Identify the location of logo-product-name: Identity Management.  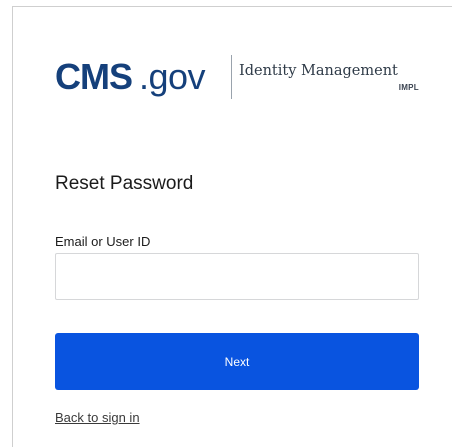
(318, 71).